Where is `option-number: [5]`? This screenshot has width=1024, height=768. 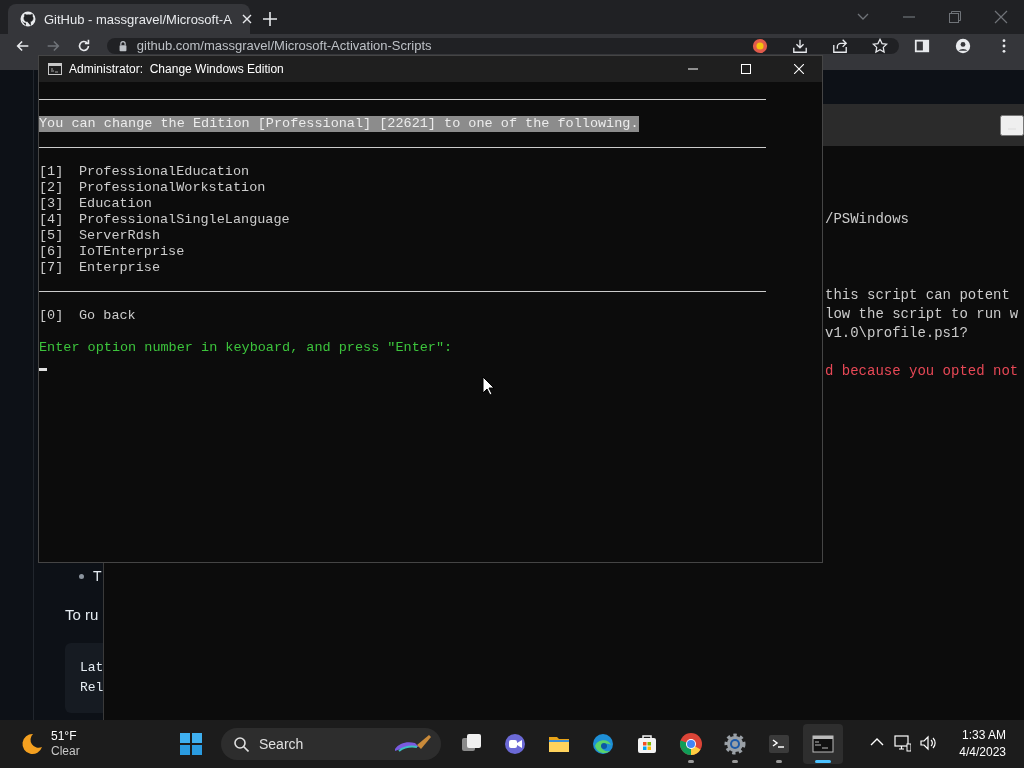 option-number: [5] is located at coordinates (52, 236).